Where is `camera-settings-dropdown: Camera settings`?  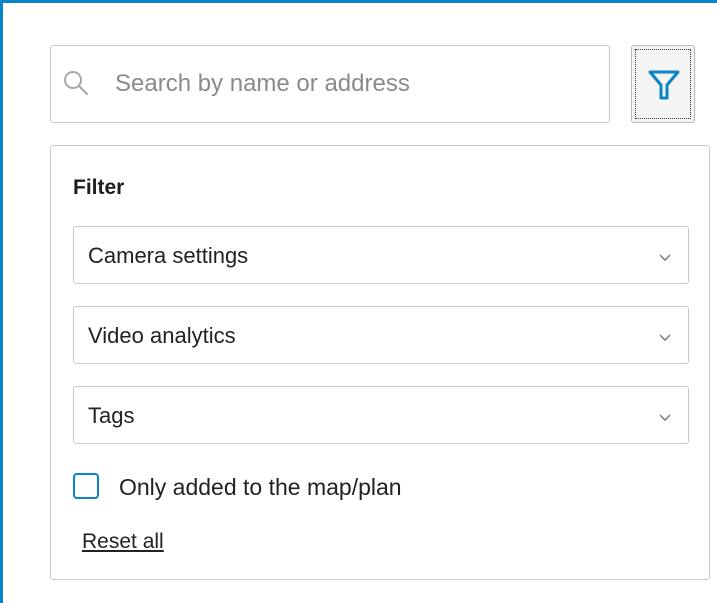
camera-settings-dropdown: Camera settings is located at coordinates (381, 255).